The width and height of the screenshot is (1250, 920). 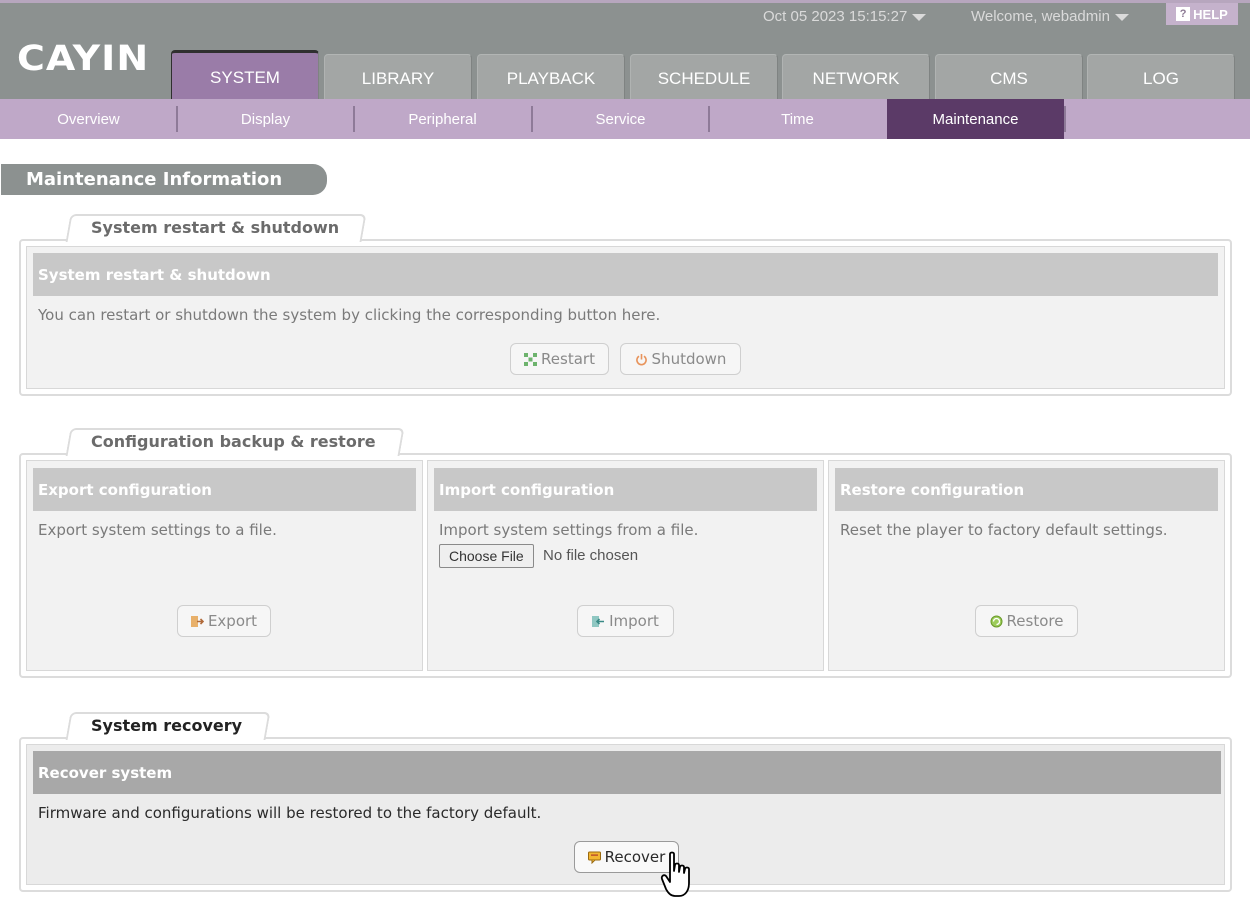 I want to click on page-title: Maintenance Information, so click(x=164, y=179).